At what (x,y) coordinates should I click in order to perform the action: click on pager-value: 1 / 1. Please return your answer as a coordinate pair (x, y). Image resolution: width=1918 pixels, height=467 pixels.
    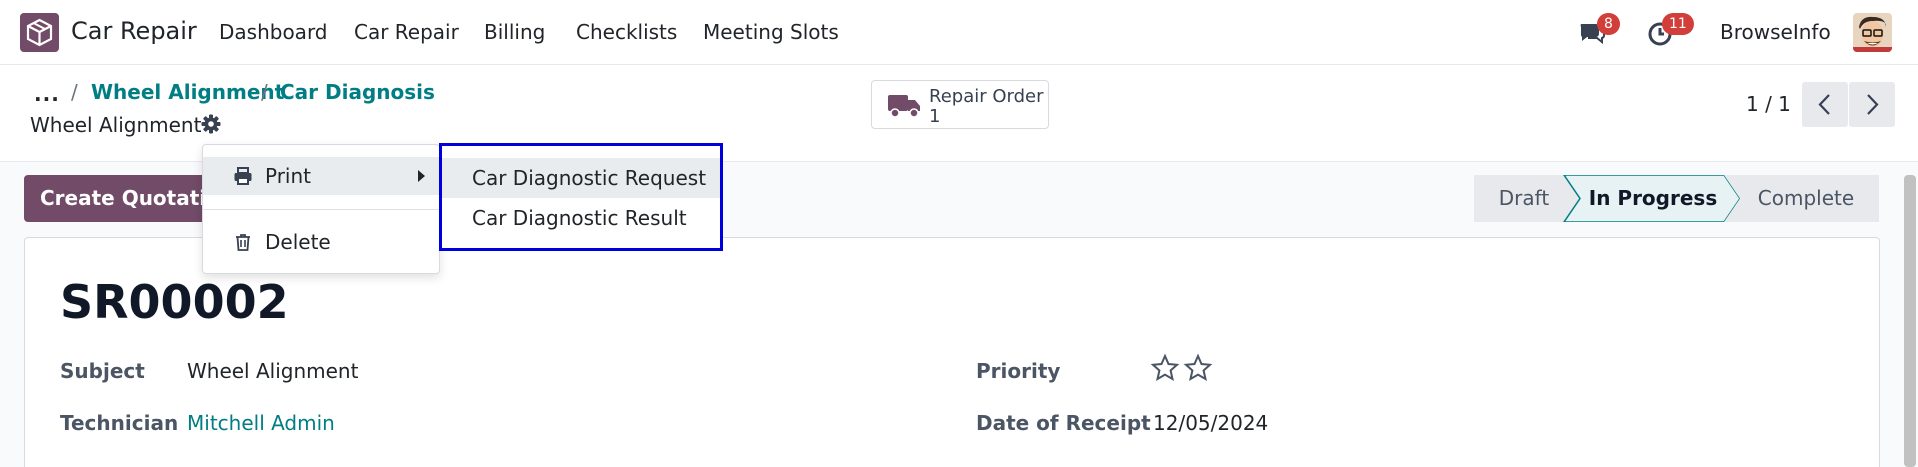
    Looking at the image, I should click on (1768, 104).